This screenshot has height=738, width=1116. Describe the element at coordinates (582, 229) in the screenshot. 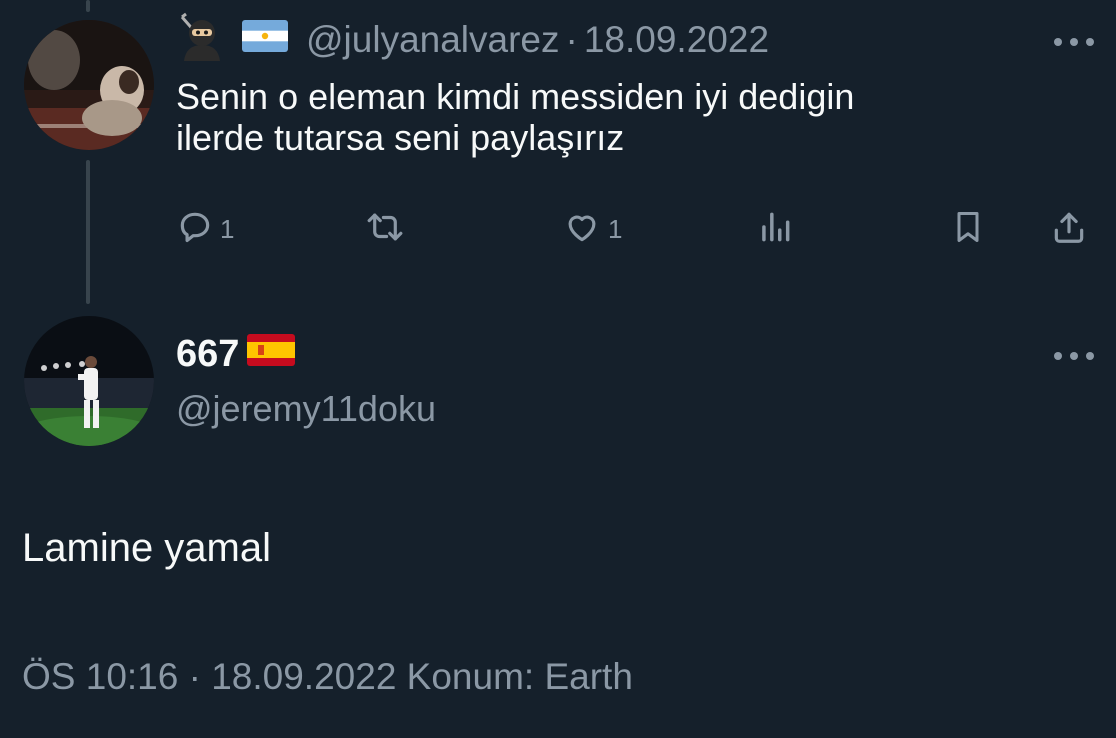

I see `like-icon` at that location.